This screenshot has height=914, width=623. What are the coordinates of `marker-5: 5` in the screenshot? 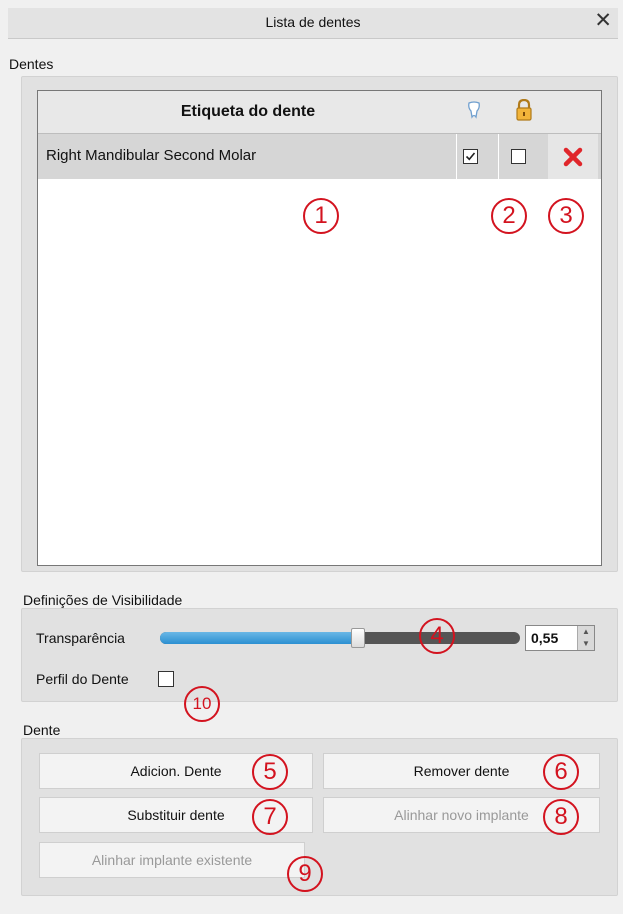 It's located at (270, 772).